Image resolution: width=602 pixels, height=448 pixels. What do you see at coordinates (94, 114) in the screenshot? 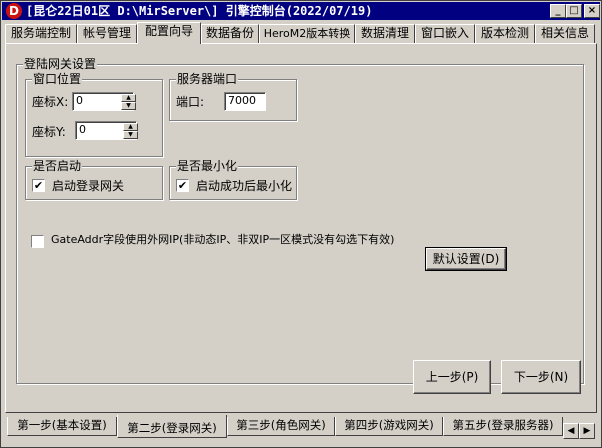
I see `window-position-group: 窗口位置 座标X: 0 ▲ ▼ 座标Y: 0 ▲ ▼` at bounding box center [94, 114].